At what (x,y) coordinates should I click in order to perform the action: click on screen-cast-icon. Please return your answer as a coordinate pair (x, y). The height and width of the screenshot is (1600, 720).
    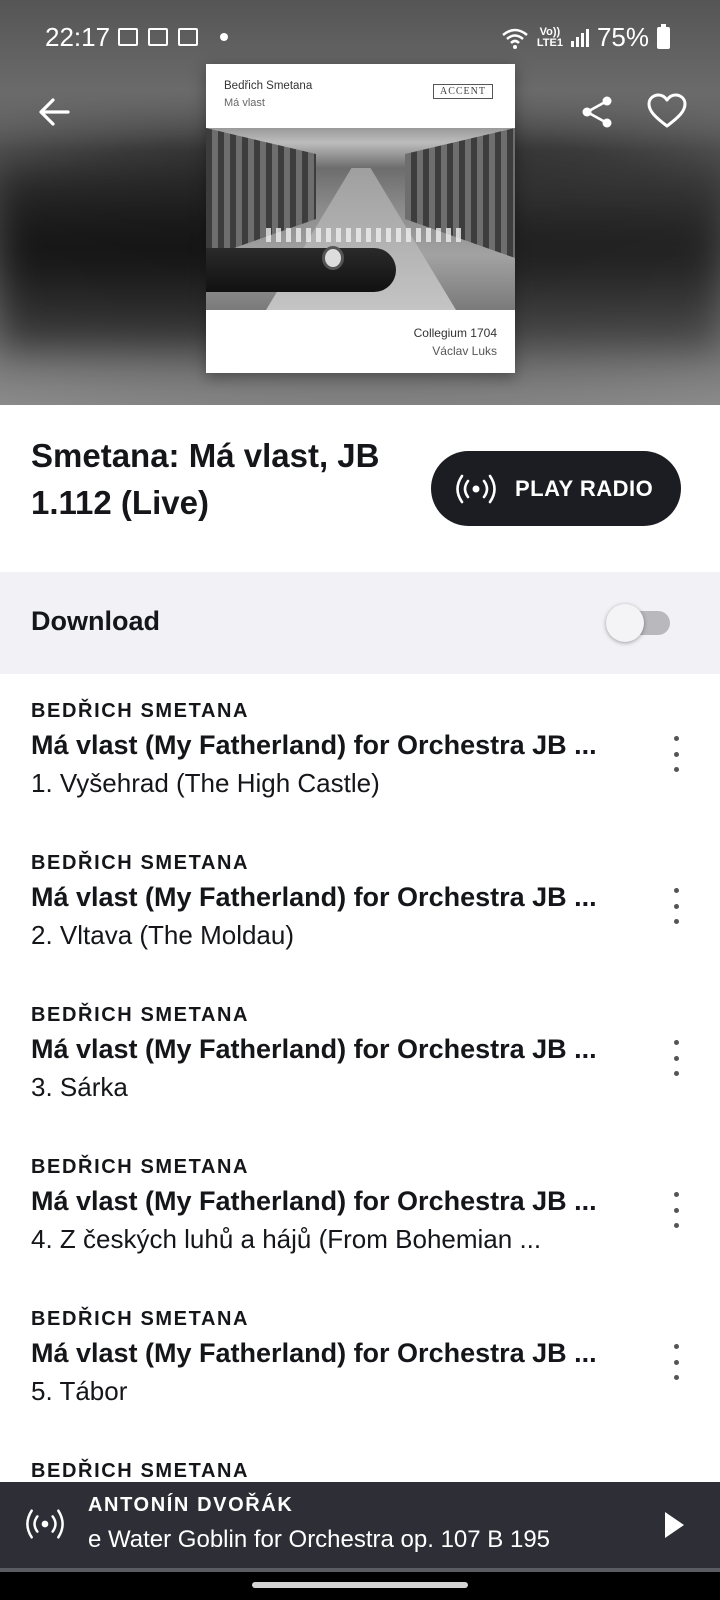
    Looking at the image, I should click on (158, 37).